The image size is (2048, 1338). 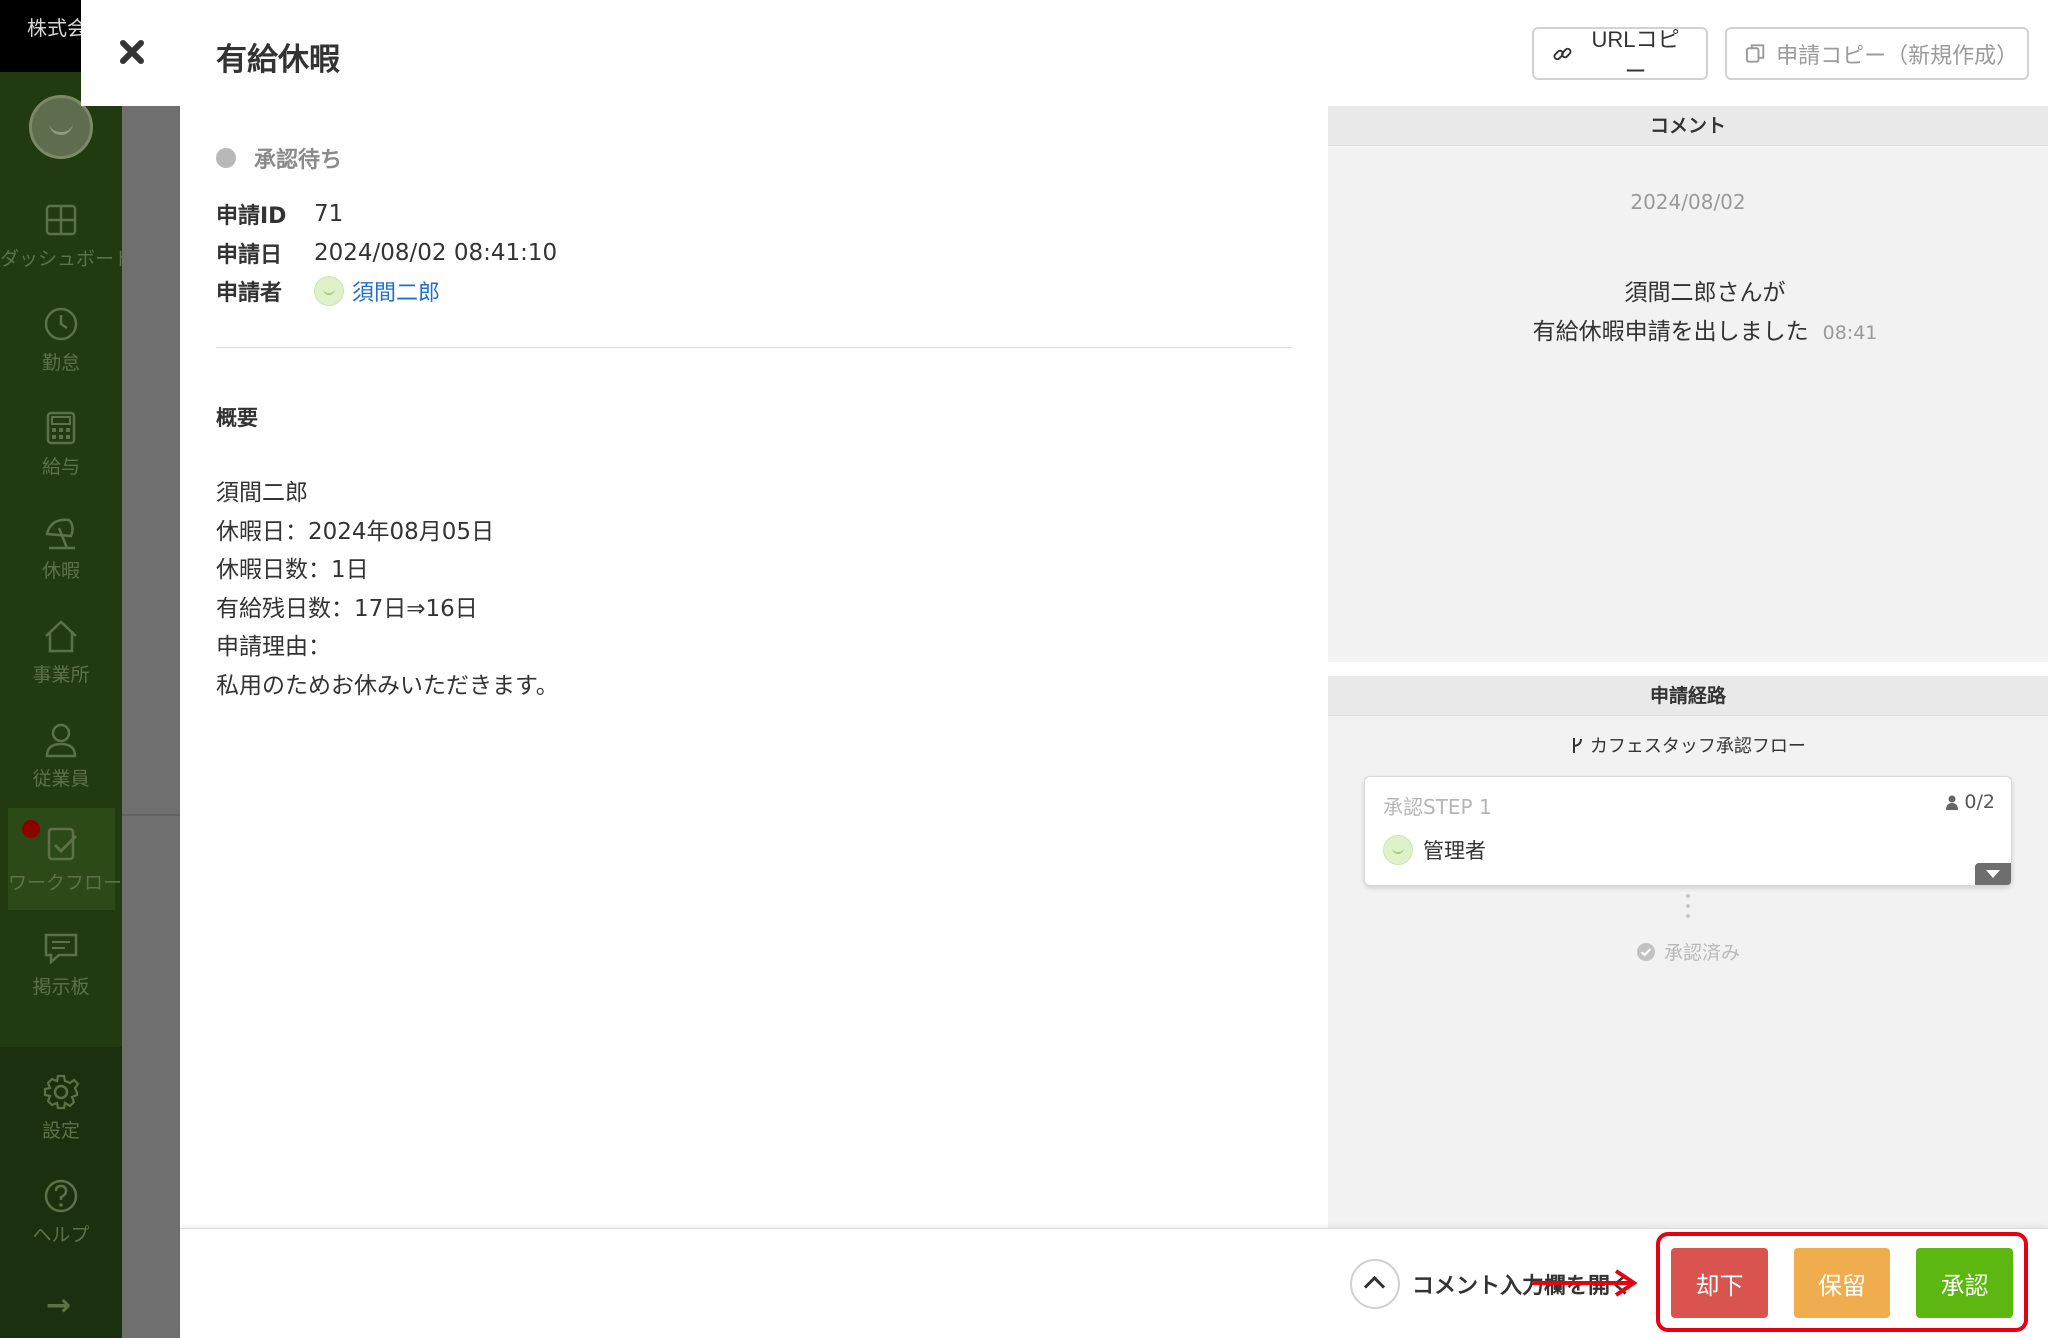 I want to click on comment-line-2: 有給休暇申請を出しました 08:41, so click(x=1705, y=333).